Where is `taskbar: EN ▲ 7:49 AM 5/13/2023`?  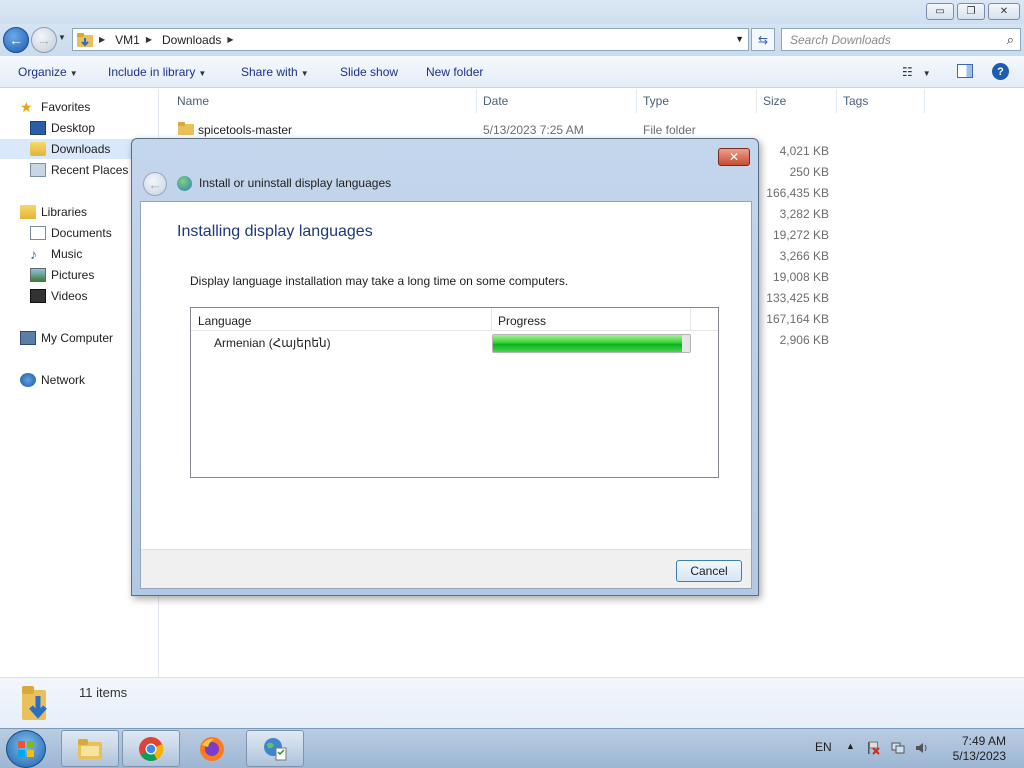 taskbar: EN ▲ 7:49 AM 5/13/2023 is located at coordinates (512, 748).